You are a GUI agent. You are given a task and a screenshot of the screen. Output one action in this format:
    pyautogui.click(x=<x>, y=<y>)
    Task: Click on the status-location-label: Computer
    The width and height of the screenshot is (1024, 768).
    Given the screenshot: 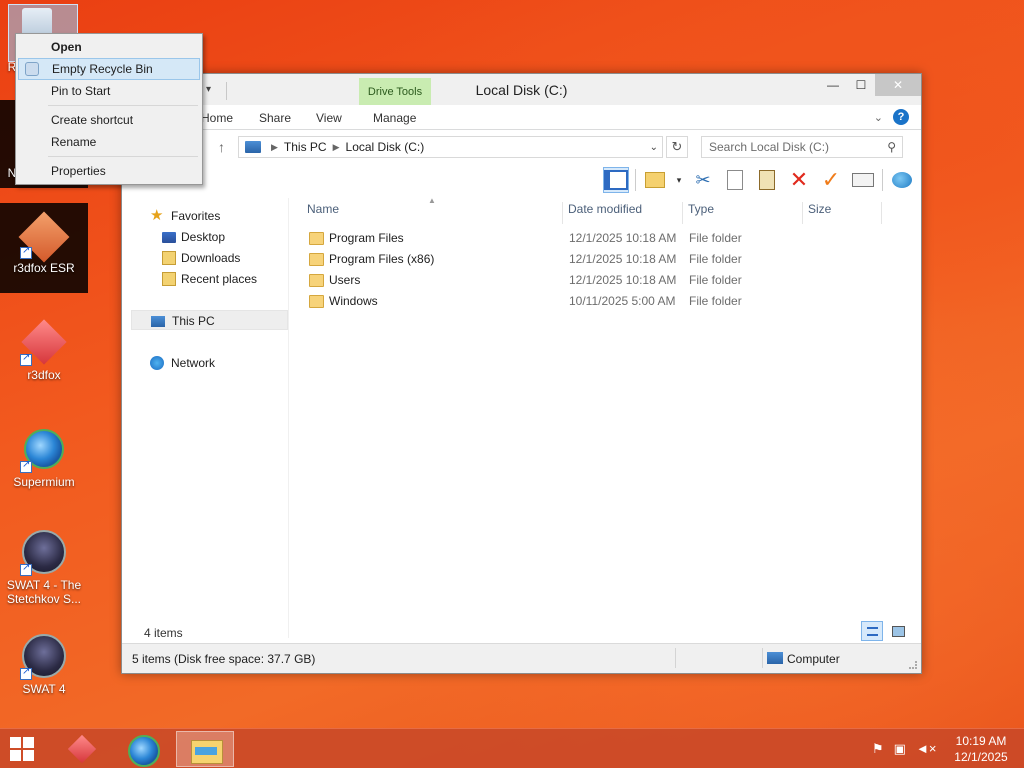 What is the action you would take?
    pyautogui.click(x=813, y=659)
    